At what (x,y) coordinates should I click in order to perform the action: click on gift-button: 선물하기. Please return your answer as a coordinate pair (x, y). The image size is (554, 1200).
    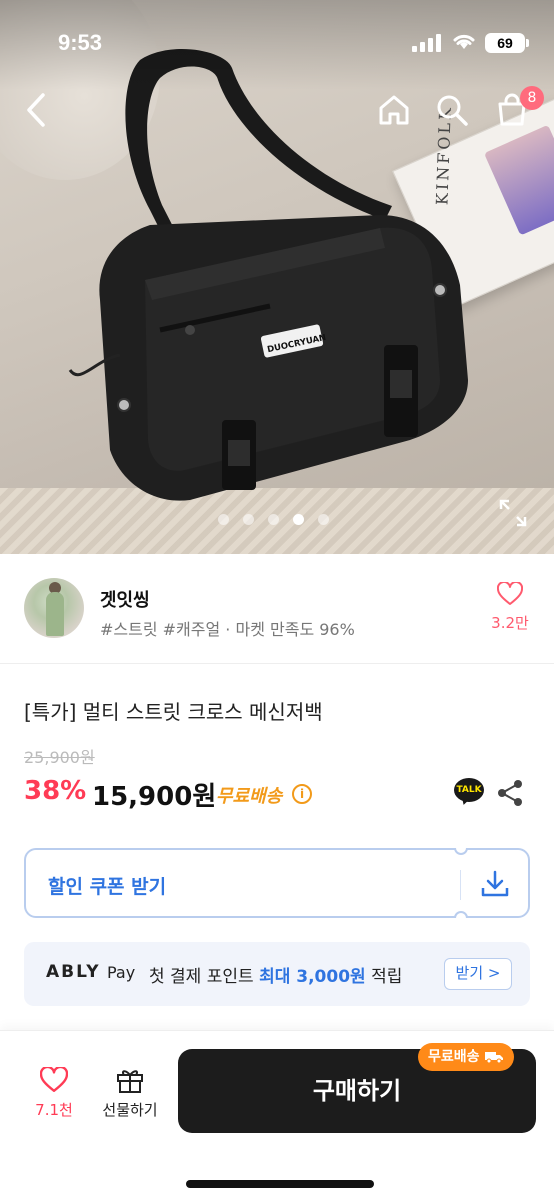
    Looking at the image, I should click on (130, 1092).